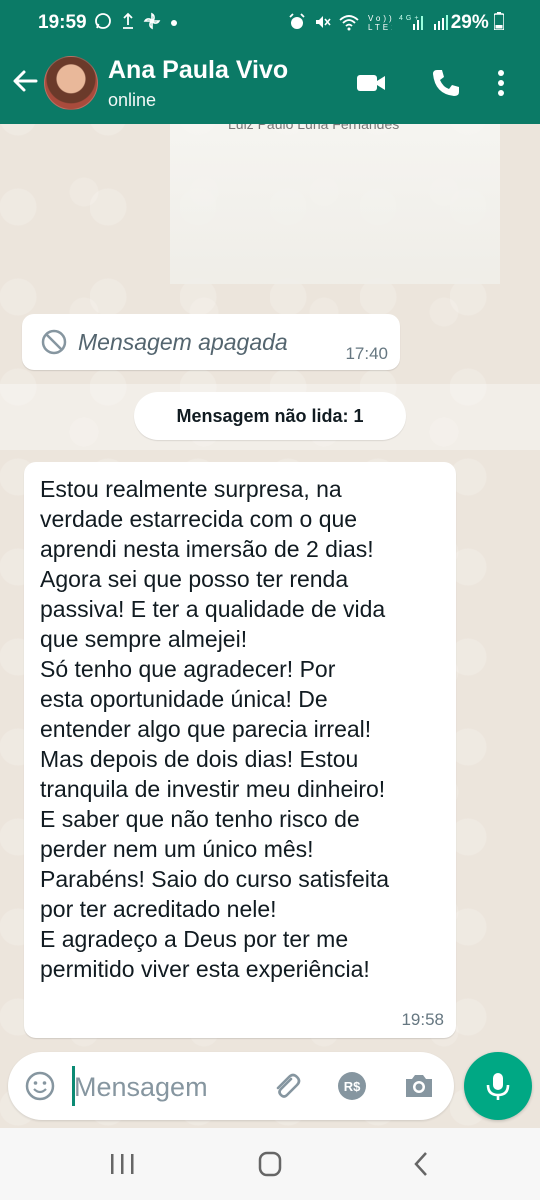  I want to click on deleted-message-text: Mensagem apagada, so click(183, 342).